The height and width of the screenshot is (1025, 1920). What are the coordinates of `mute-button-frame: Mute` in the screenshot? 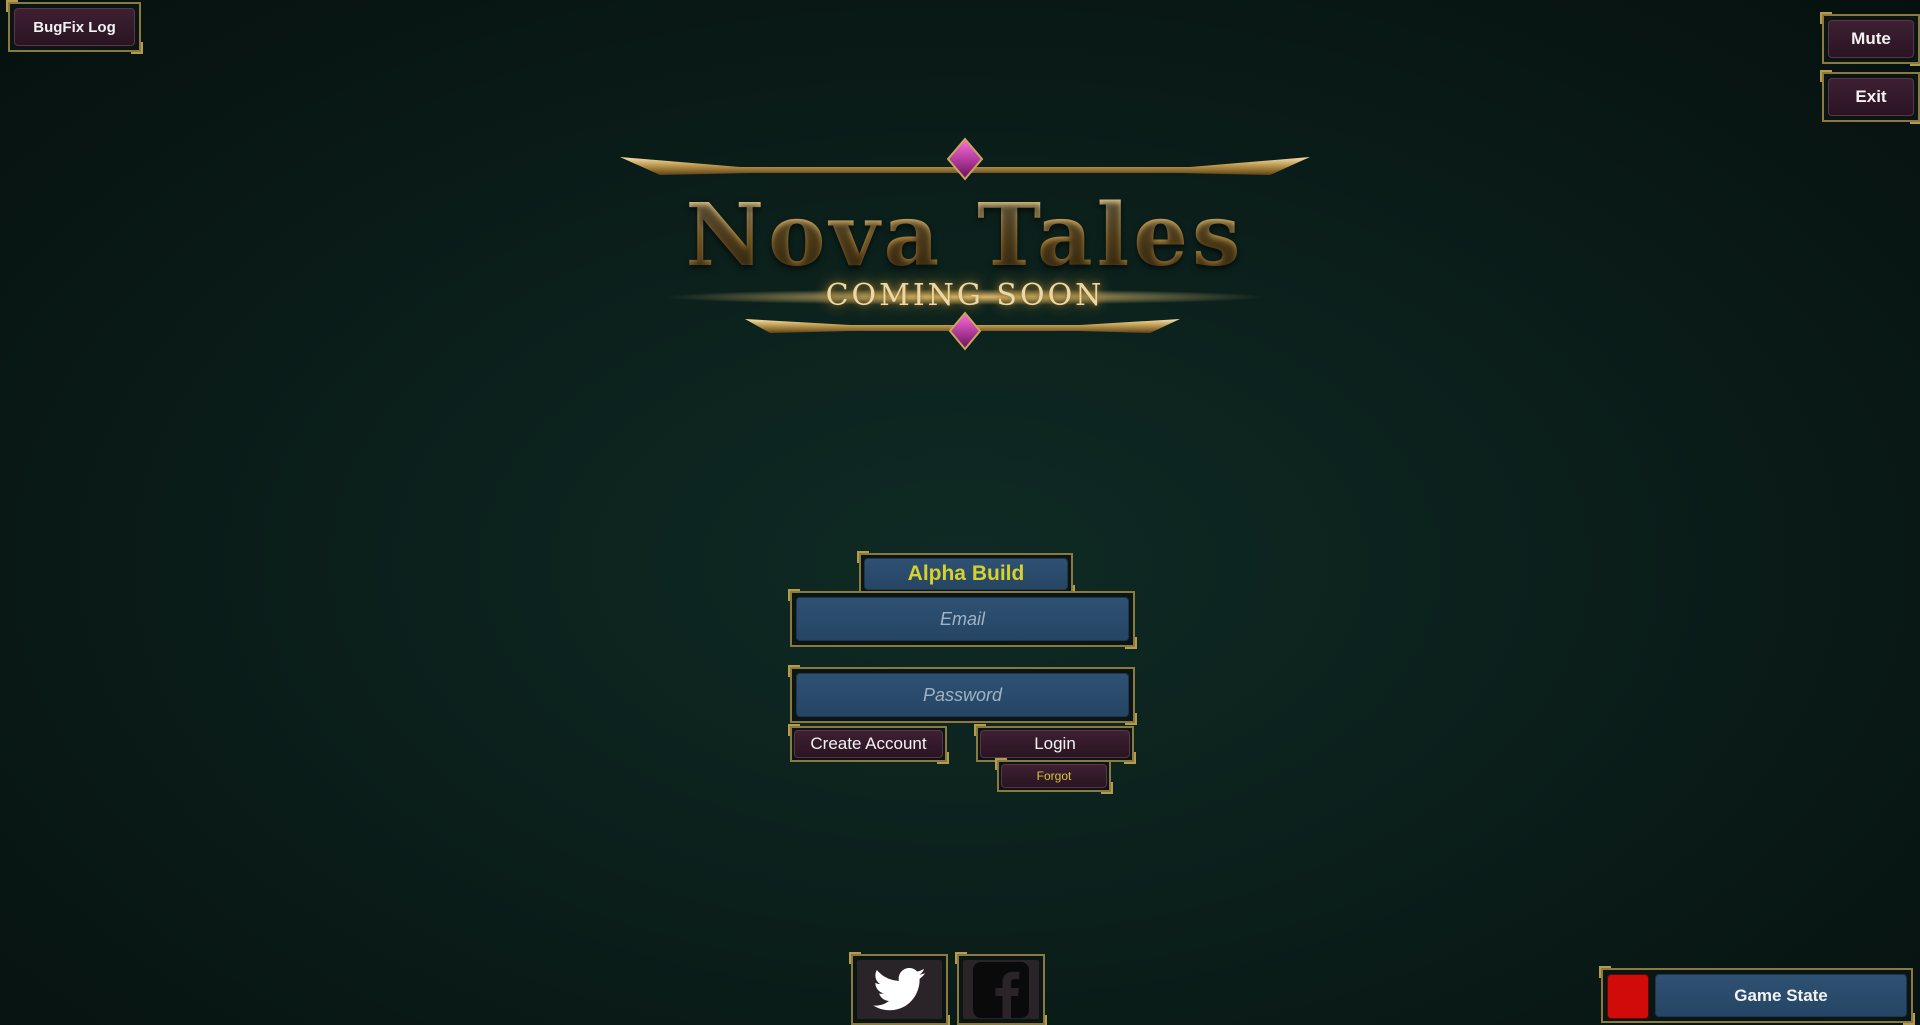 It's located at (1870, 39).